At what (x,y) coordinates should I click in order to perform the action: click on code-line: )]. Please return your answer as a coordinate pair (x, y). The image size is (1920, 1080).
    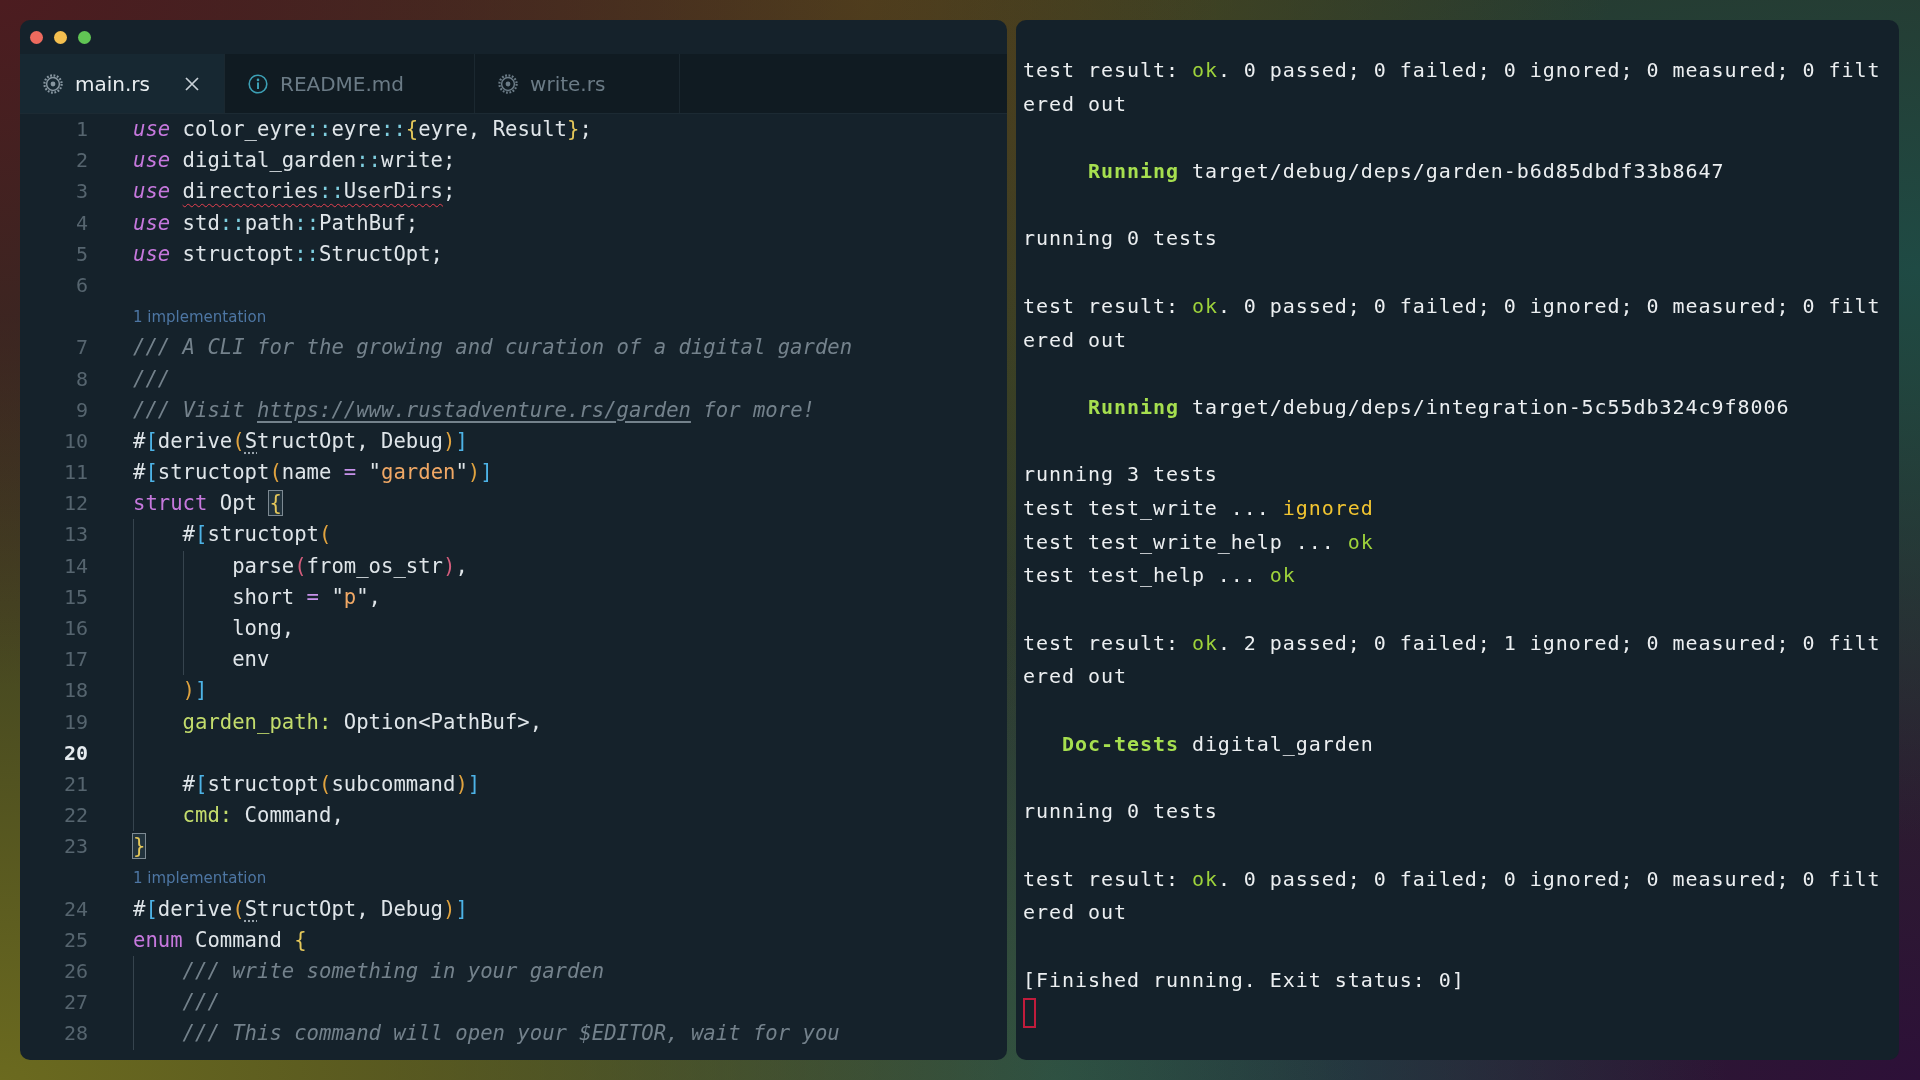
    Looking at the image, I should click on (195, 691).